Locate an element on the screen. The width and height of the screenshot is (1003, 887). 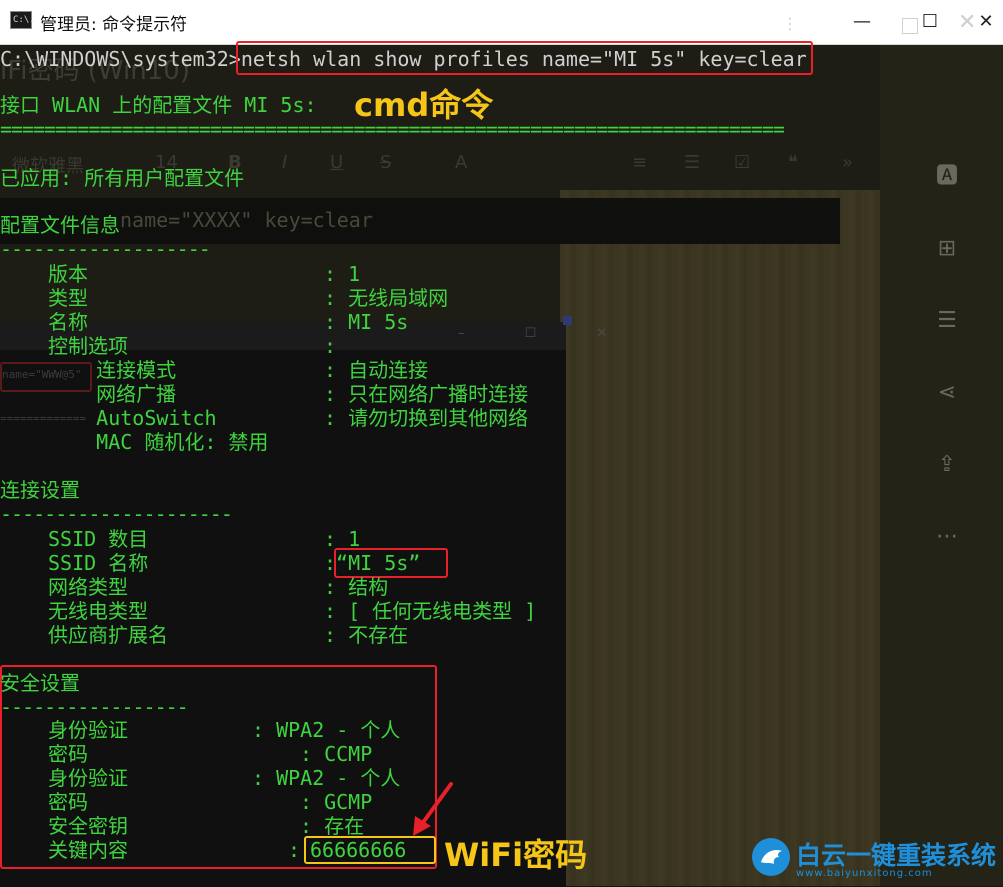
ghost-quote: ❝ is located at coordinates (793, 162).